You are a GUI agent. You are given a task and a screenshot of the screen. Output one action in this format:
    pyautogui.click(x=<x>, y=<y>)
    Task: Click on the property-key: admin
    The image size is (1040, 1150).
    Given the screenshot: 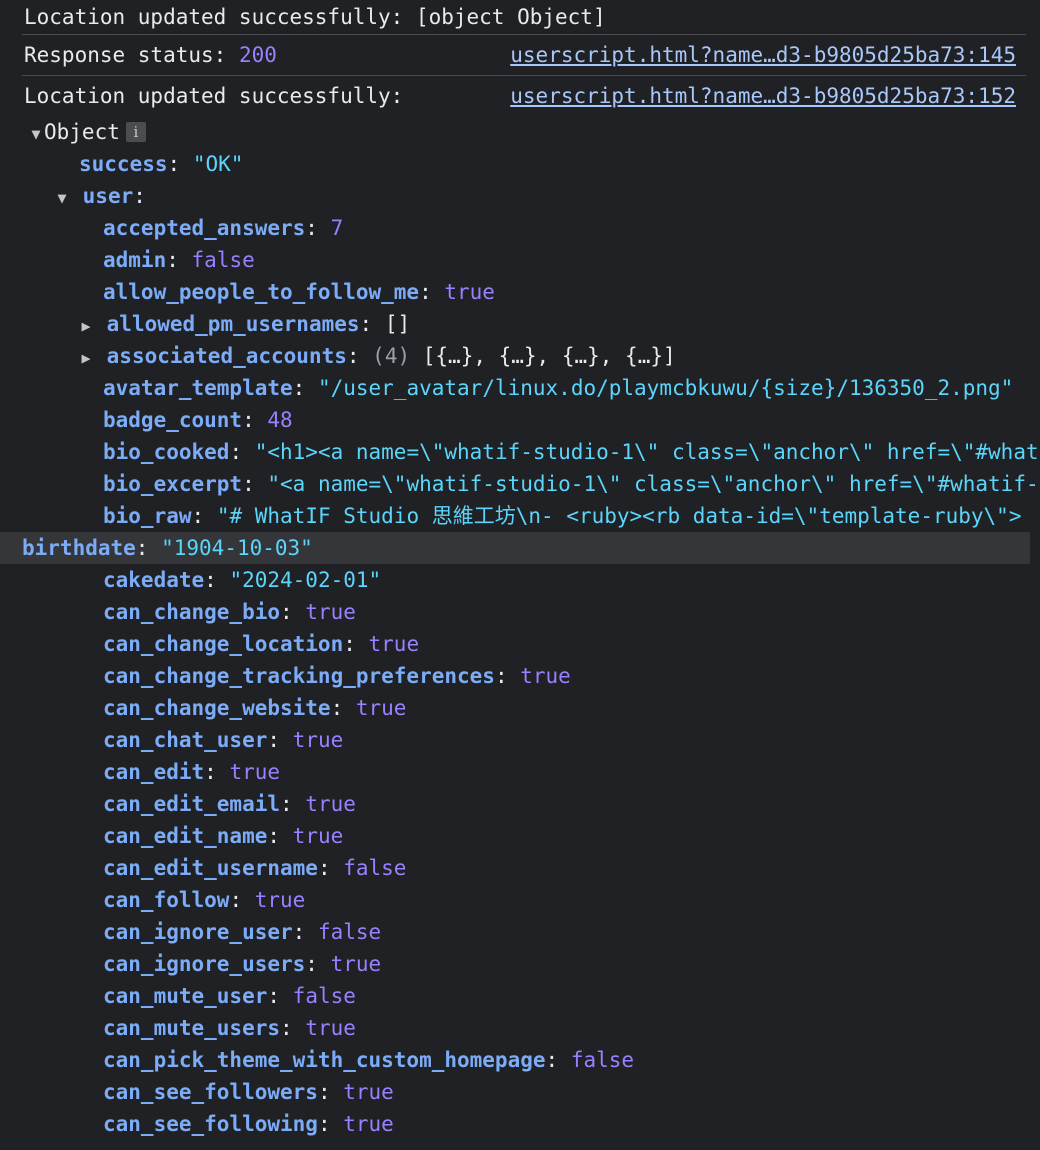 What is the action you would take?
    pyautogui.click(x=135, y=260)
    